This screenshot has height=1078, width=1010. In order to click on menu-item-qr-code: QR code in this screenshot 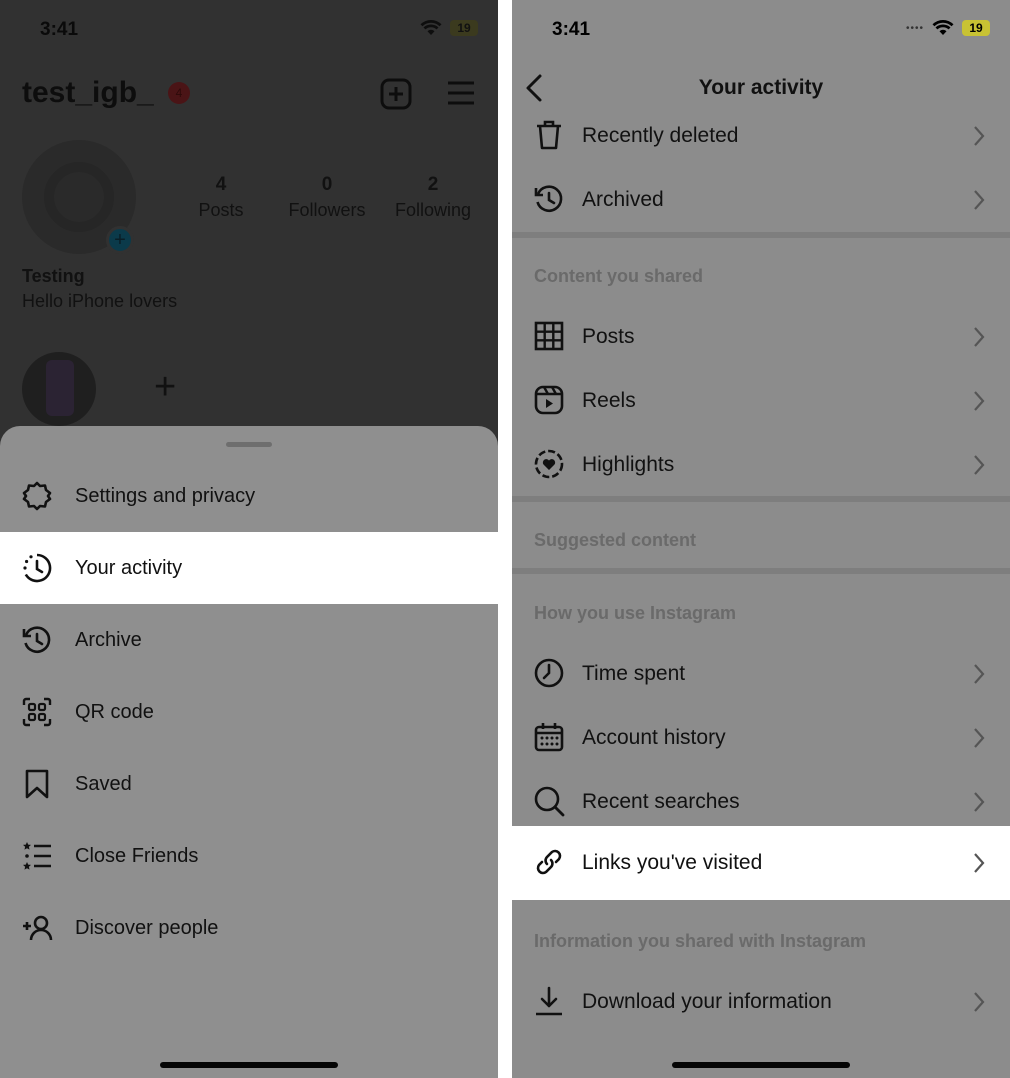, I will do `click(249, 712)`.